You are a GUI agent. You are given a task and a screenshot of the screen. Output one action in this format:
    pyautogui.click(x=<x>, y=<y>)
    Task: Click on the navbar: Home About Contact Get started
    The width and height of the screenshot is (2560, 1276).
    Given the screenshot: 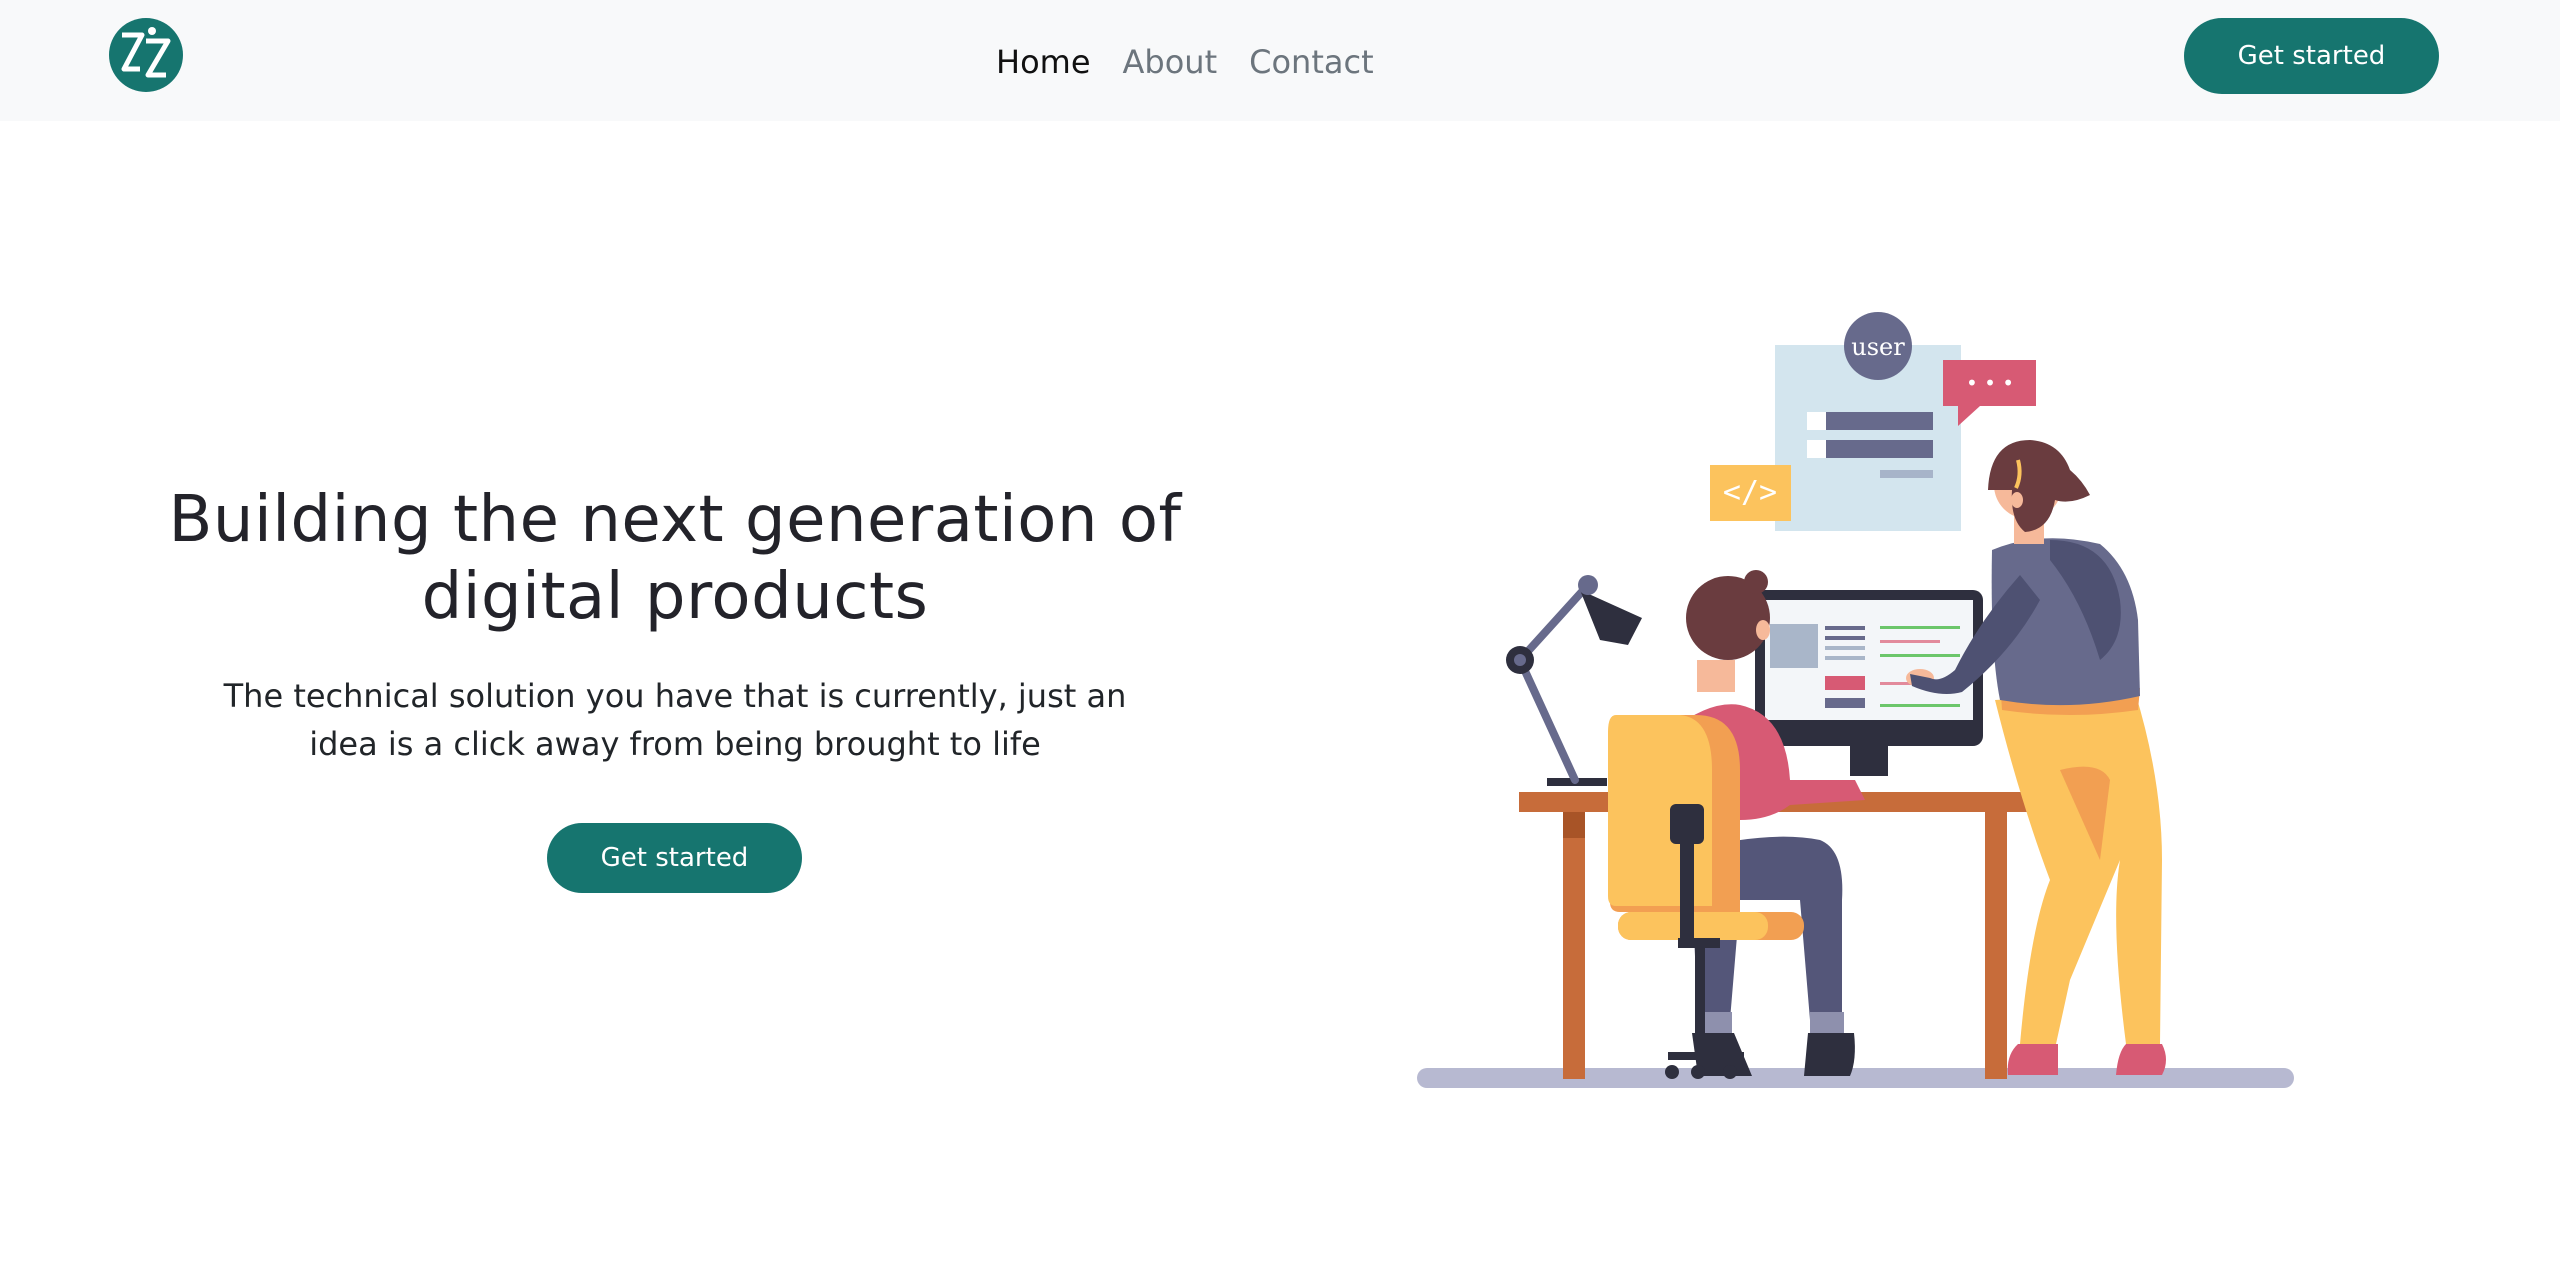 What is the action you would take?
    pyautogui.click(x=1280, y=60)
    